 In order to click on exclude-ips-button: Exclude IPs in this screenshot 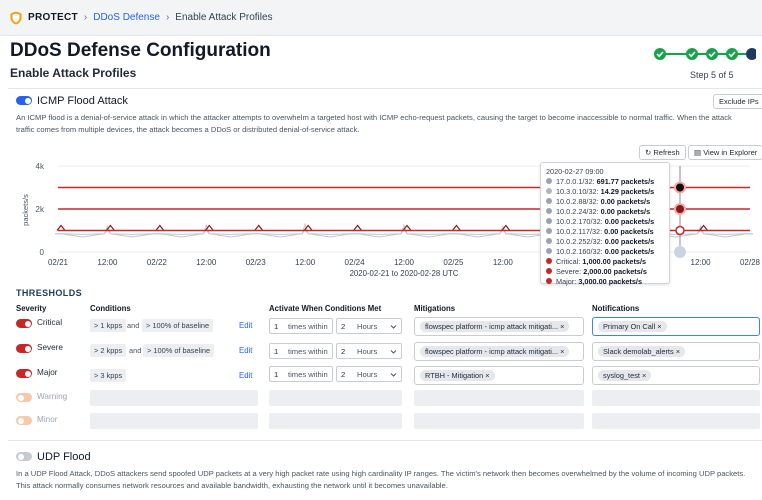, I will do `click(737, 101)`.